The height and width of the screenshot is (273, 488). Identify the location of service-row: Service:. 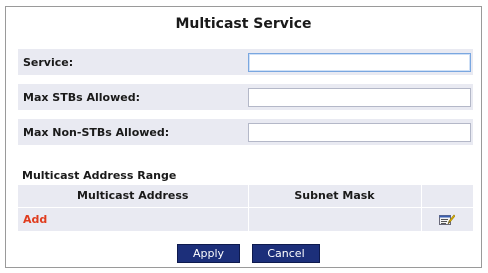
(245, 63).